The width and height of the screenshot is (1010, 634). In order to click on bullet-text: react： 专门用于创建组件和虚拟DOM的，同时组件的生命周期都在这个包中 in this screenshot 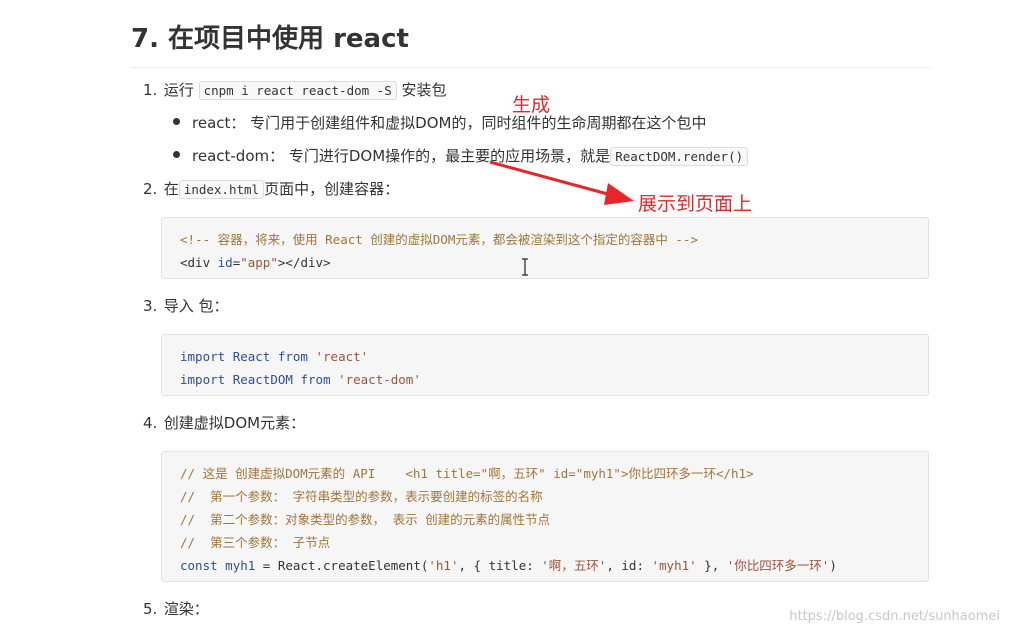, I will do `click(449, 123)`.